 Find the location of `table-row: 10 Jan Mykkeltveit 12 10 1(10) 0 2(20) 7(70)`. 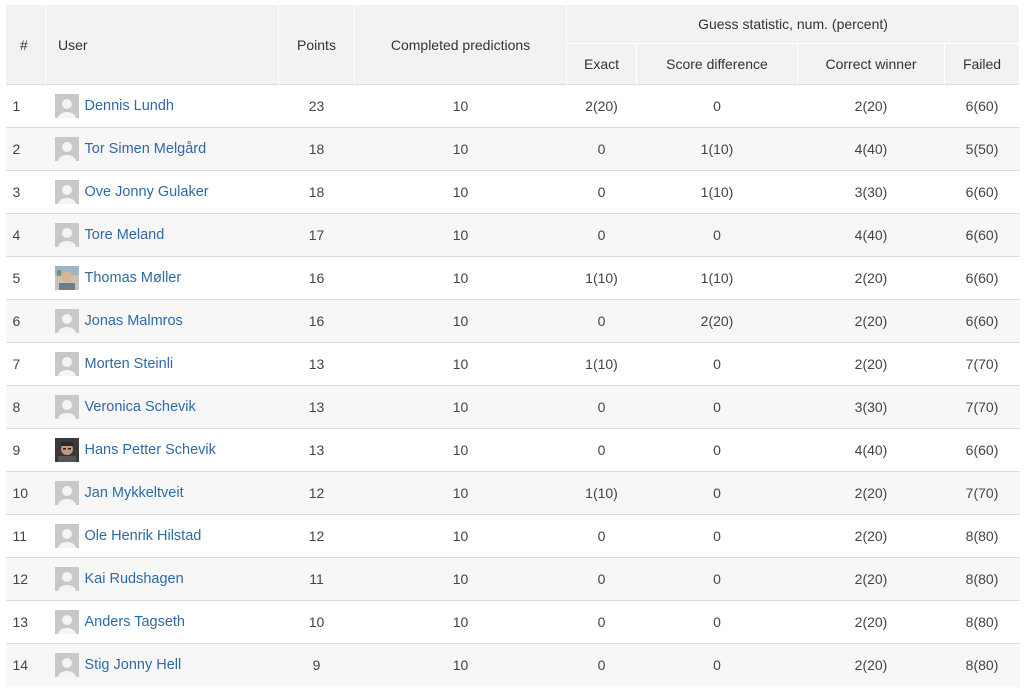

table-row: 10 Jan Mykkeltveit 12 10 1(10) 0 2(20) 7(70) is located at coordinates (512, 493).